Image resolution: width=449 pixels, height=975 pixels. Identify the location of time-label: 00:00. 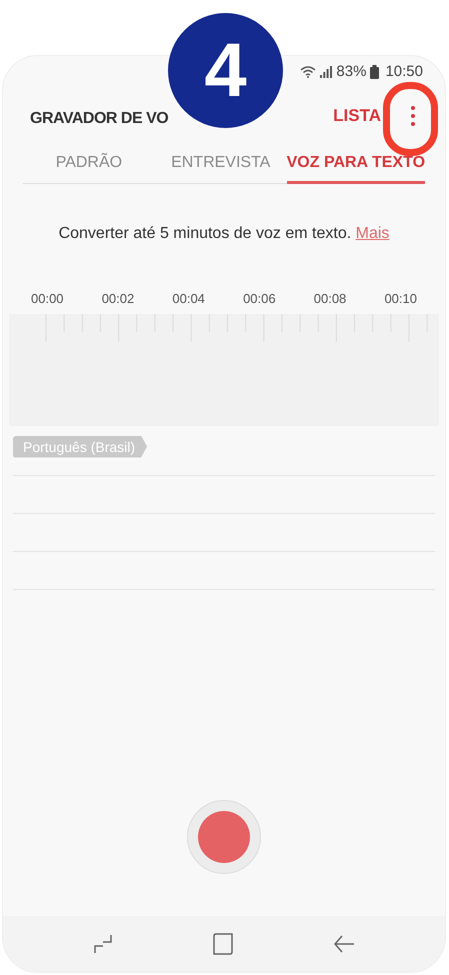
(47, 299).